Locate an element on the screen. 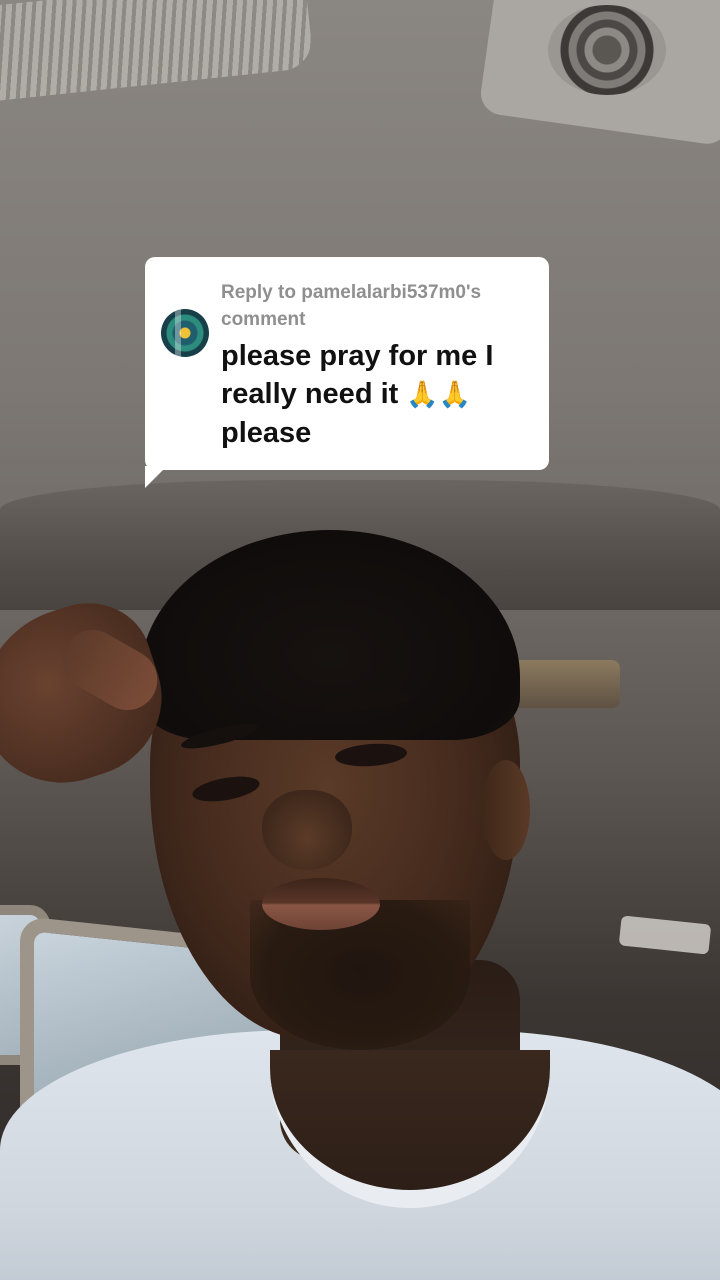 This screenshot has height=1280, width=720. comment-line-1: please pray for me I is located at coordinates (357, 356).